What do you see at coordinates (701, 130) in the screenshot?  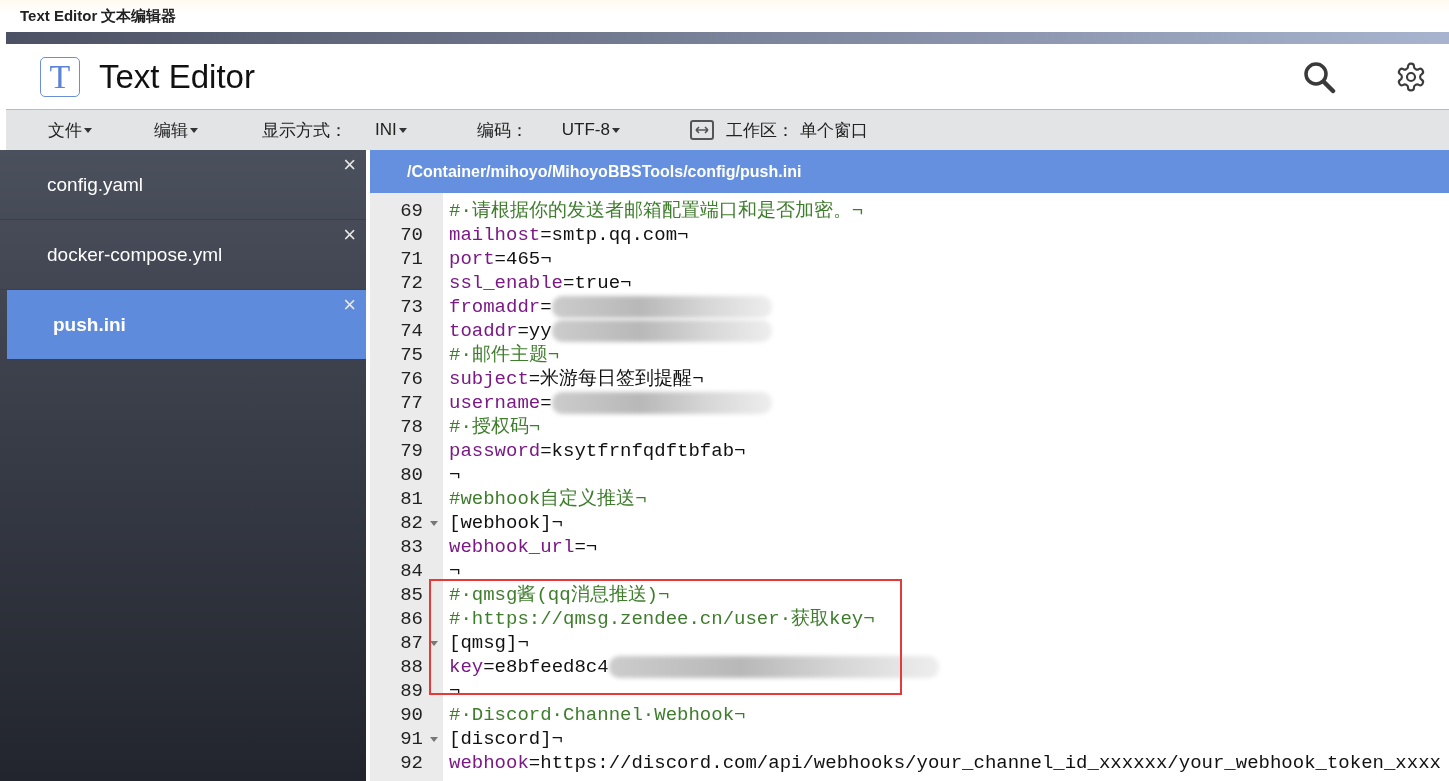 I see `expand-width-icon` at bounding box center [701, 130].